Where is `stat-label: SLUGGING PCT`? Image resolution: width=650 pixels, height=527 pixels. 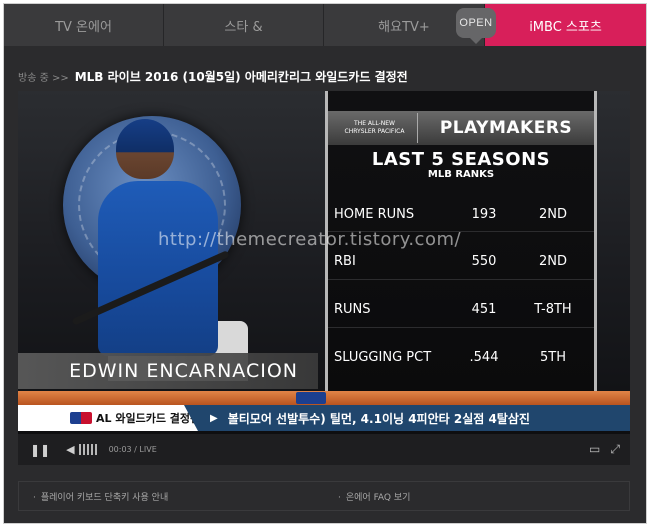
stat-label: SLUGGING PCT is located at coordinates (383, 357).